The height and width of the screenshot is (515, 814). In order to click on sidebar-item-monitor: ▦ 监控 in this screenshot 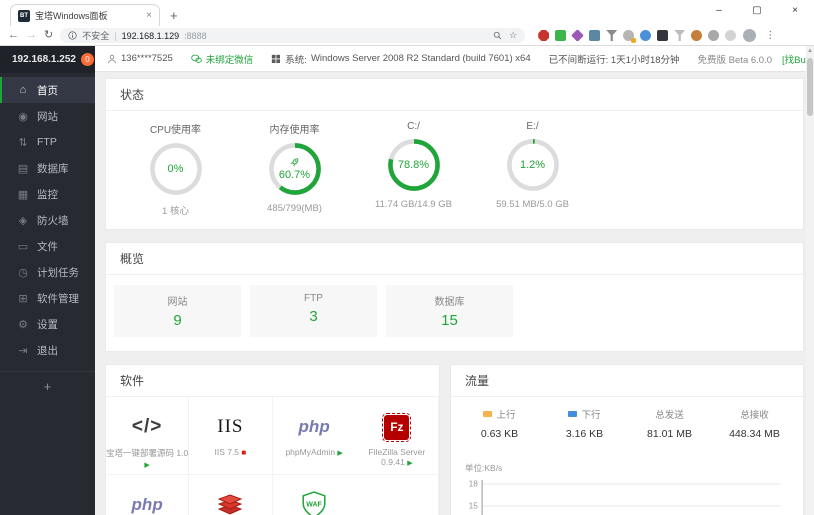, I will do `click(47, 194)`.